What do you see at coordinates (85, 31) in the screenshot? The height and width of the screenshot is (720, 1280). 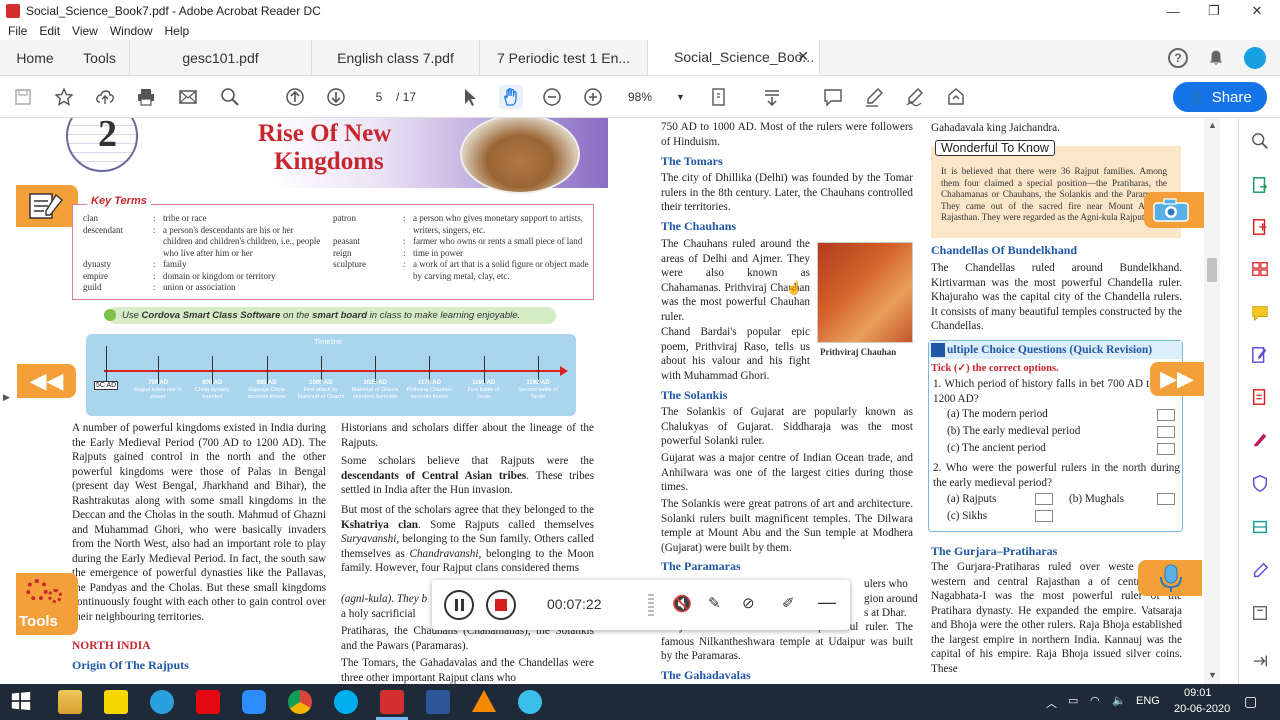 I see `menu-view: View` at bounding box center [85, 31].